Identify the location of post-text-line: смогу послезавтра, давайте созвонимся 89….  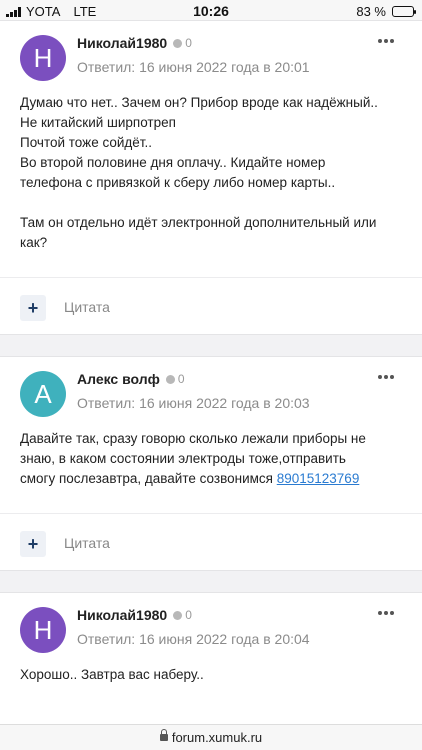
(215, 479).